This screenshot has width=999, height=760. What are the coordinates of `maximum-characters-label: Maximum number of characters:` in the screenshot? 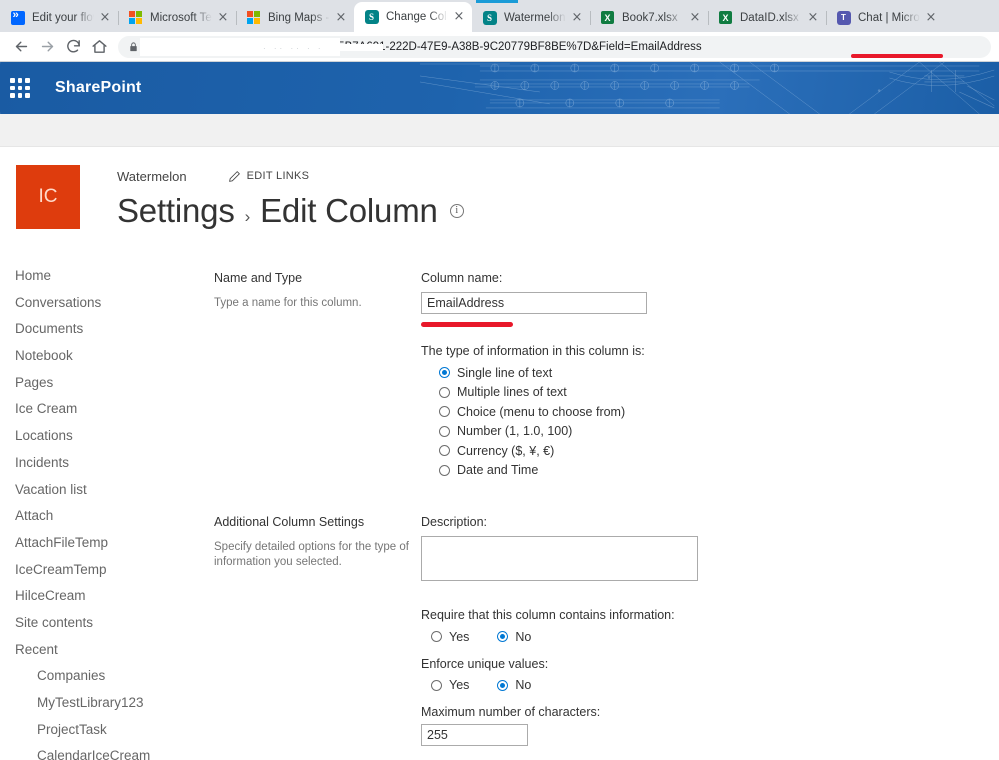 It's located at (511, 712).